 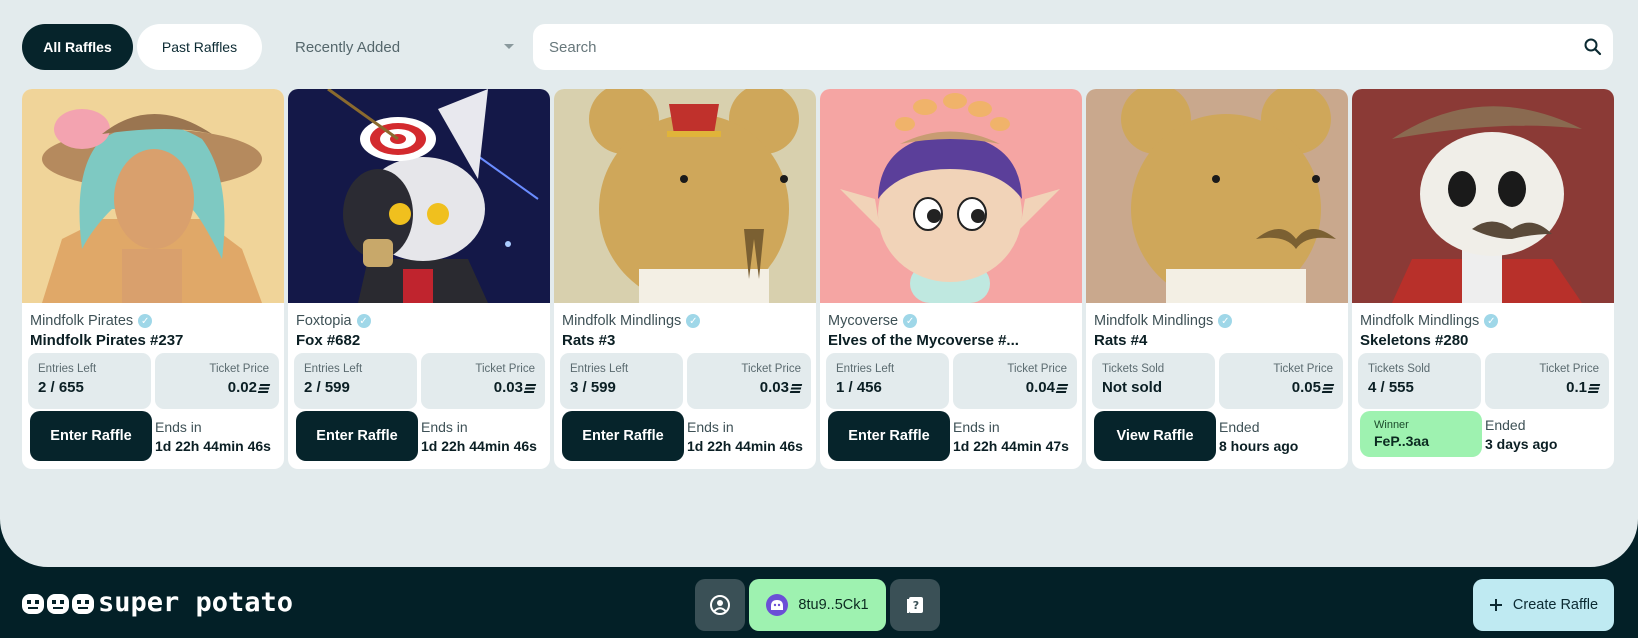 I want to click on ticket-price-stat: Ticket Price 0.03, so click(x=483, y=381).